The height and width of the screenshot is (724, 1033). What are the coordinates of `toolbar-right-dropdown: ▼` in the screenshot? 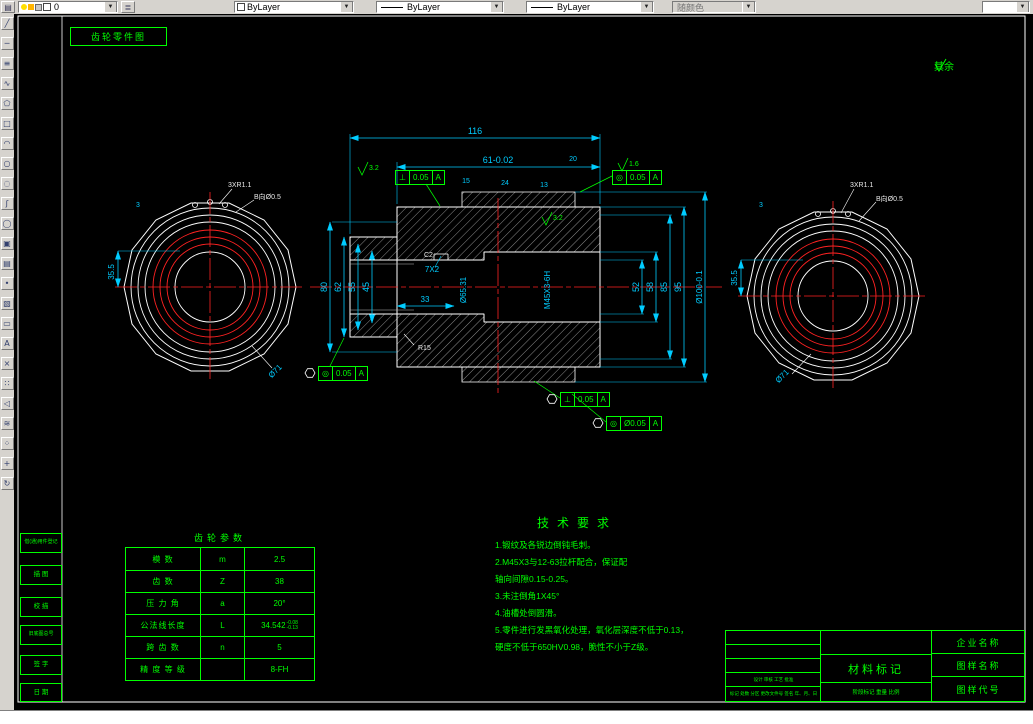 It's located at (1006, 7).